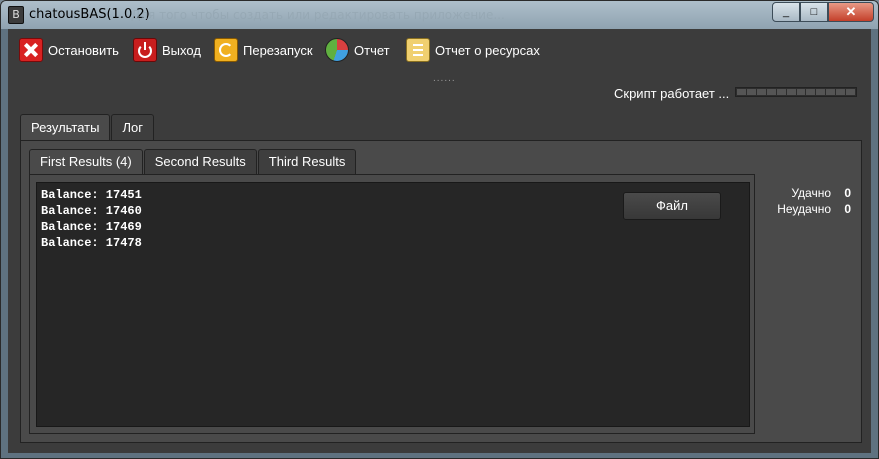  I want to click on window-controls: _ □ ✕, so click(823, 12).